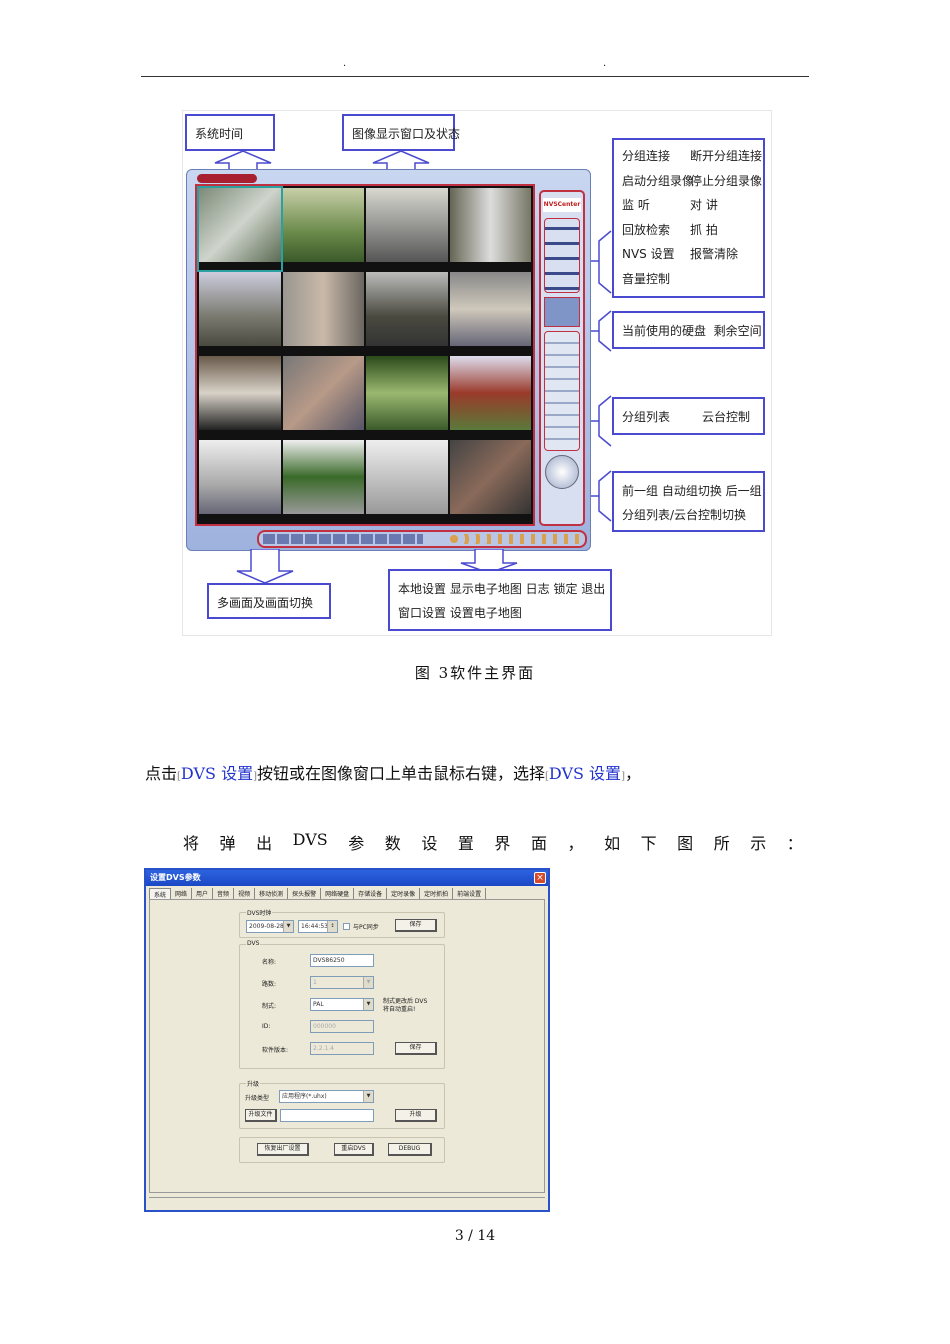 The height and width of the screenshot is (1344, 950). Describe the element at coordinates (269, 601) in the screenshot. I see `annotation-multi-screen: 多画面及画面切换` at that location.